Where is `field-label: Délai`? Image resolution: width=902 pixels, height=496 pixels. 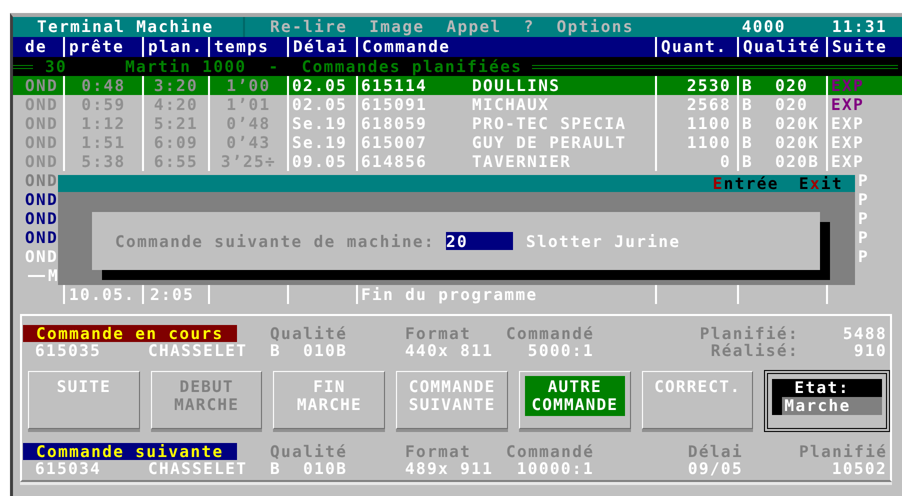 field-label: Délai is located at coordinates (715, 451).